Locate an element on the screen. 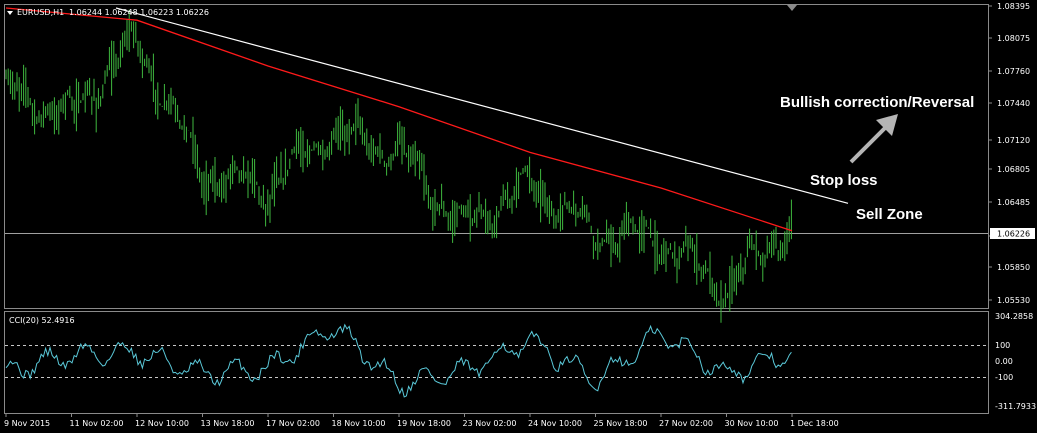 The width and height of the screenshot is (1037, 433). price-tick-label: 1.07760 is located at coordinates (1013, 71).